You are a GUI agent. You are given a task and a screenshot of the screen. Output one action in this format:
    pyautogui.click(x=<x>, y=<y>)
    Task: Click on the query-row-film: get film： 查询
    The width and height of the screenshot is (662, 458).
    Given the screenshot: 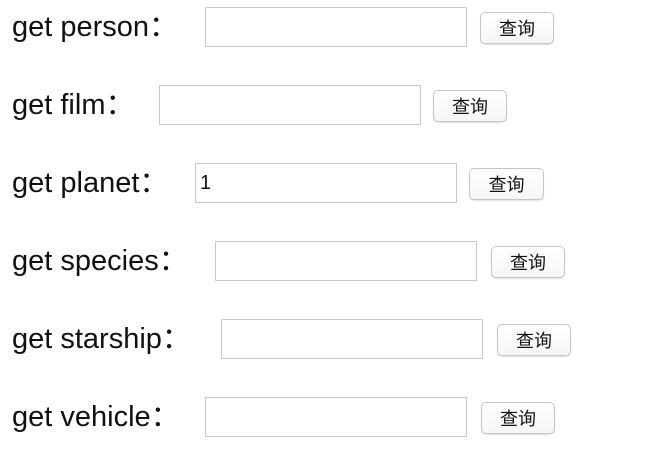 What is the action you would take?
    pyautogui.click(x=331, y=105)
    